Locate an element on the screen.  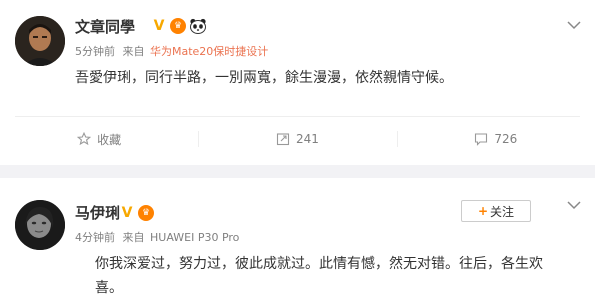
action-bar: 收藏 241 726 is located at coordinates (297, 139).